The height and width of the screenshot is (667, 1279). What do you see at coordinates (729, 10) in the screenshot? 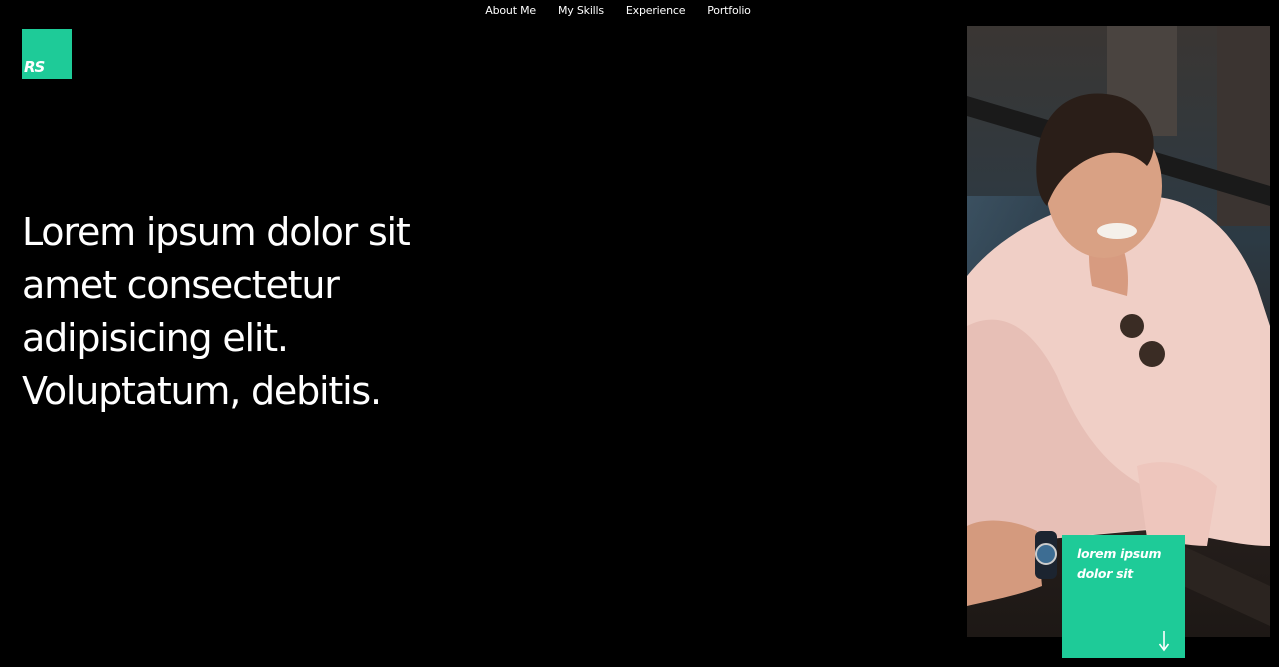
I see `nav-item-portfolio: Portfolio` at bounding box center [729, 10].